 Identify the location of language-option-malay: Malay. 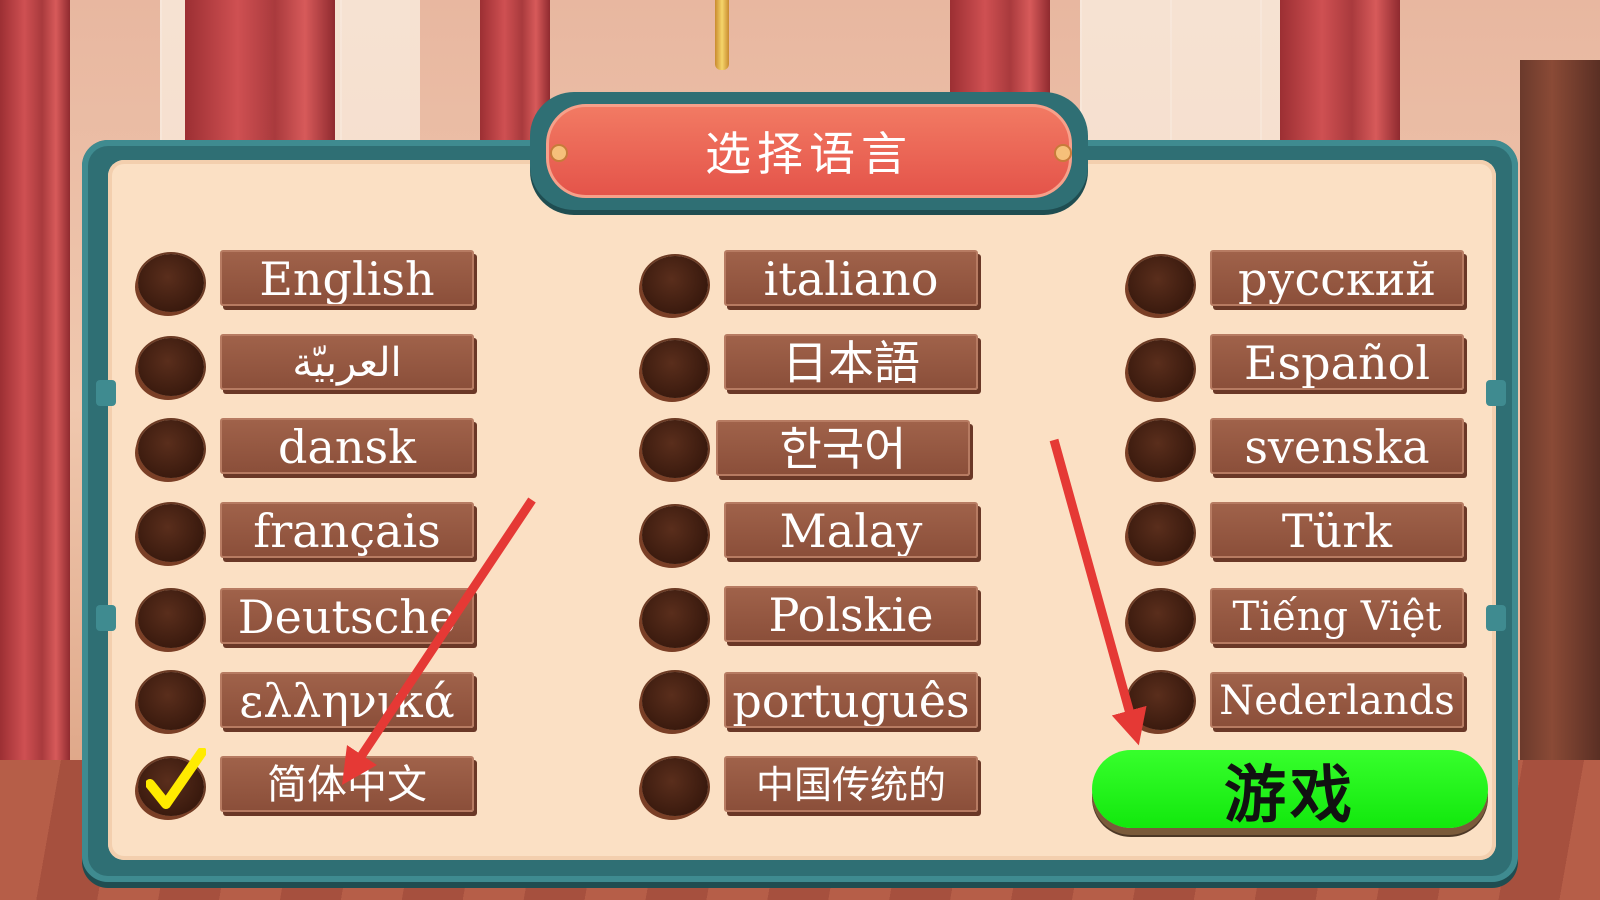
(851, 530).